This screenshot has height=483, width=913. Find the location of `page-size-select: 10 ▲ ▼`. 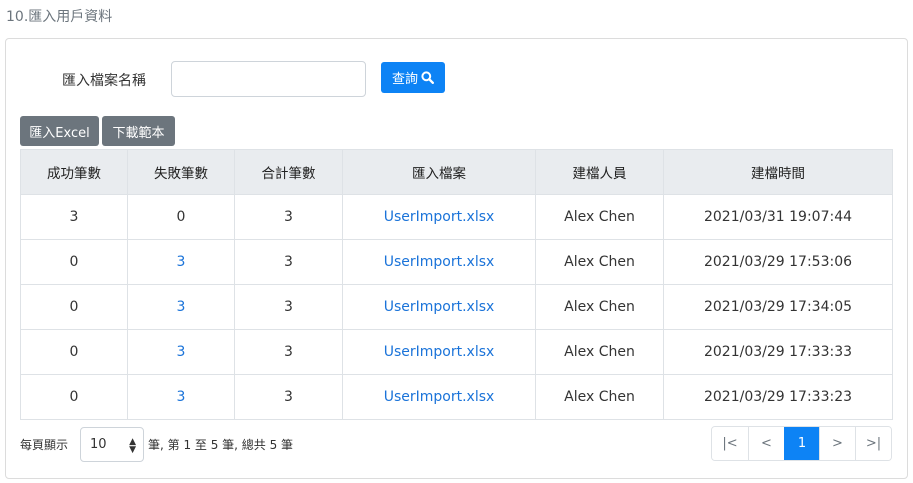

page-size-select: 10 ▲ ▼ is located at coordinates (112, 444).